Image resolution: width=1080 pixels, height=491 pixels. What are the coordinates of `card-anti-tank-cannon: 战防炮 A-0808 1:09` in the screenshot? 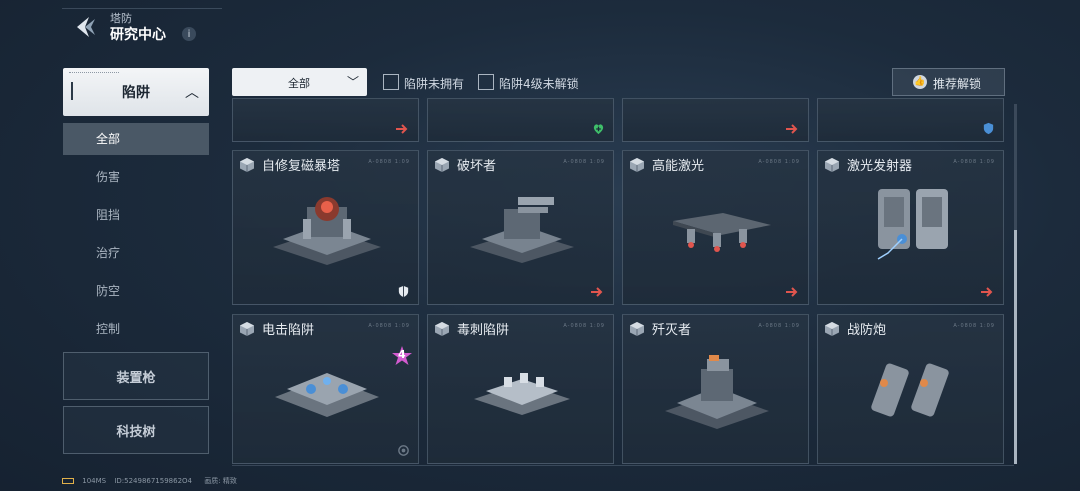 It's located at (910, 389).